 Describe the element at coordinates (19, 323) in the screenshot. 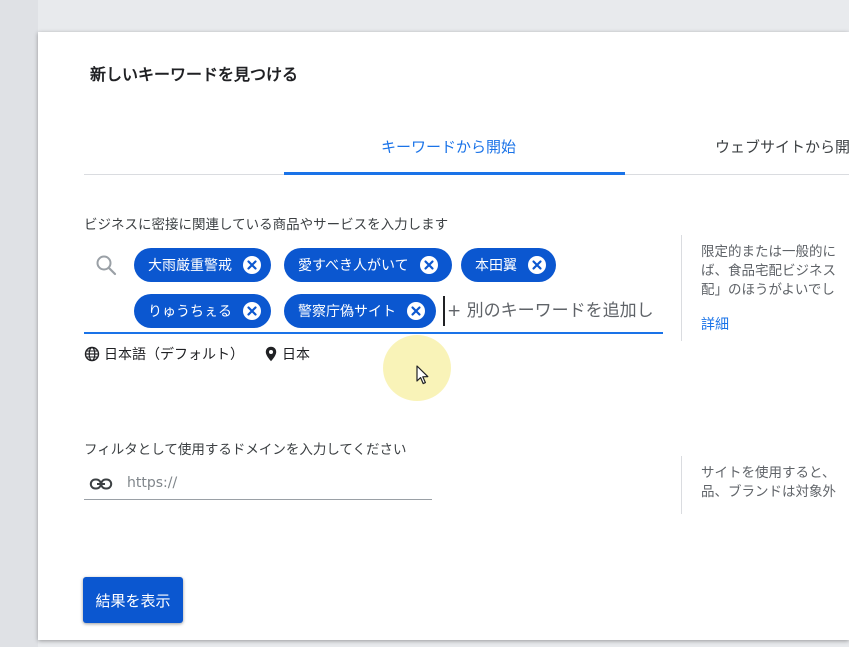

I see `background-page` at that location.